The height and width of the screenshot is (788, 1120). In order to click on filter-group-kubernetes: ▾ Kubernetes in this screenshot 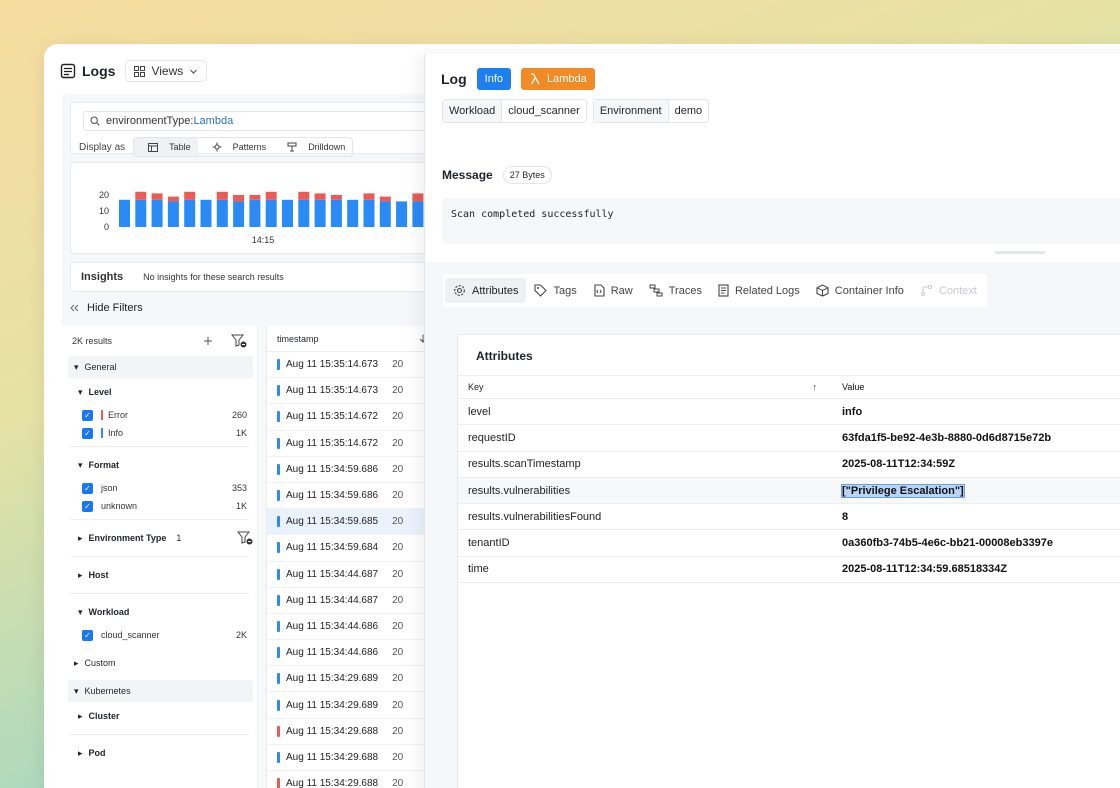, I will do `click(160, 691)`.